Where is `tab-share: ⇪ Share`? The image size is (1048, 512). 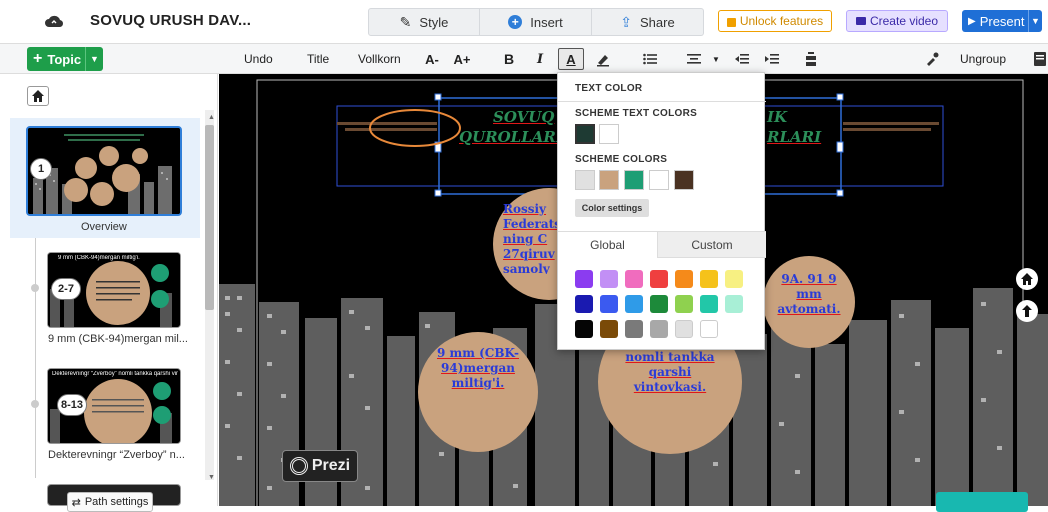 tab-share: ⇪ Share is located at coordinates (648, 22).